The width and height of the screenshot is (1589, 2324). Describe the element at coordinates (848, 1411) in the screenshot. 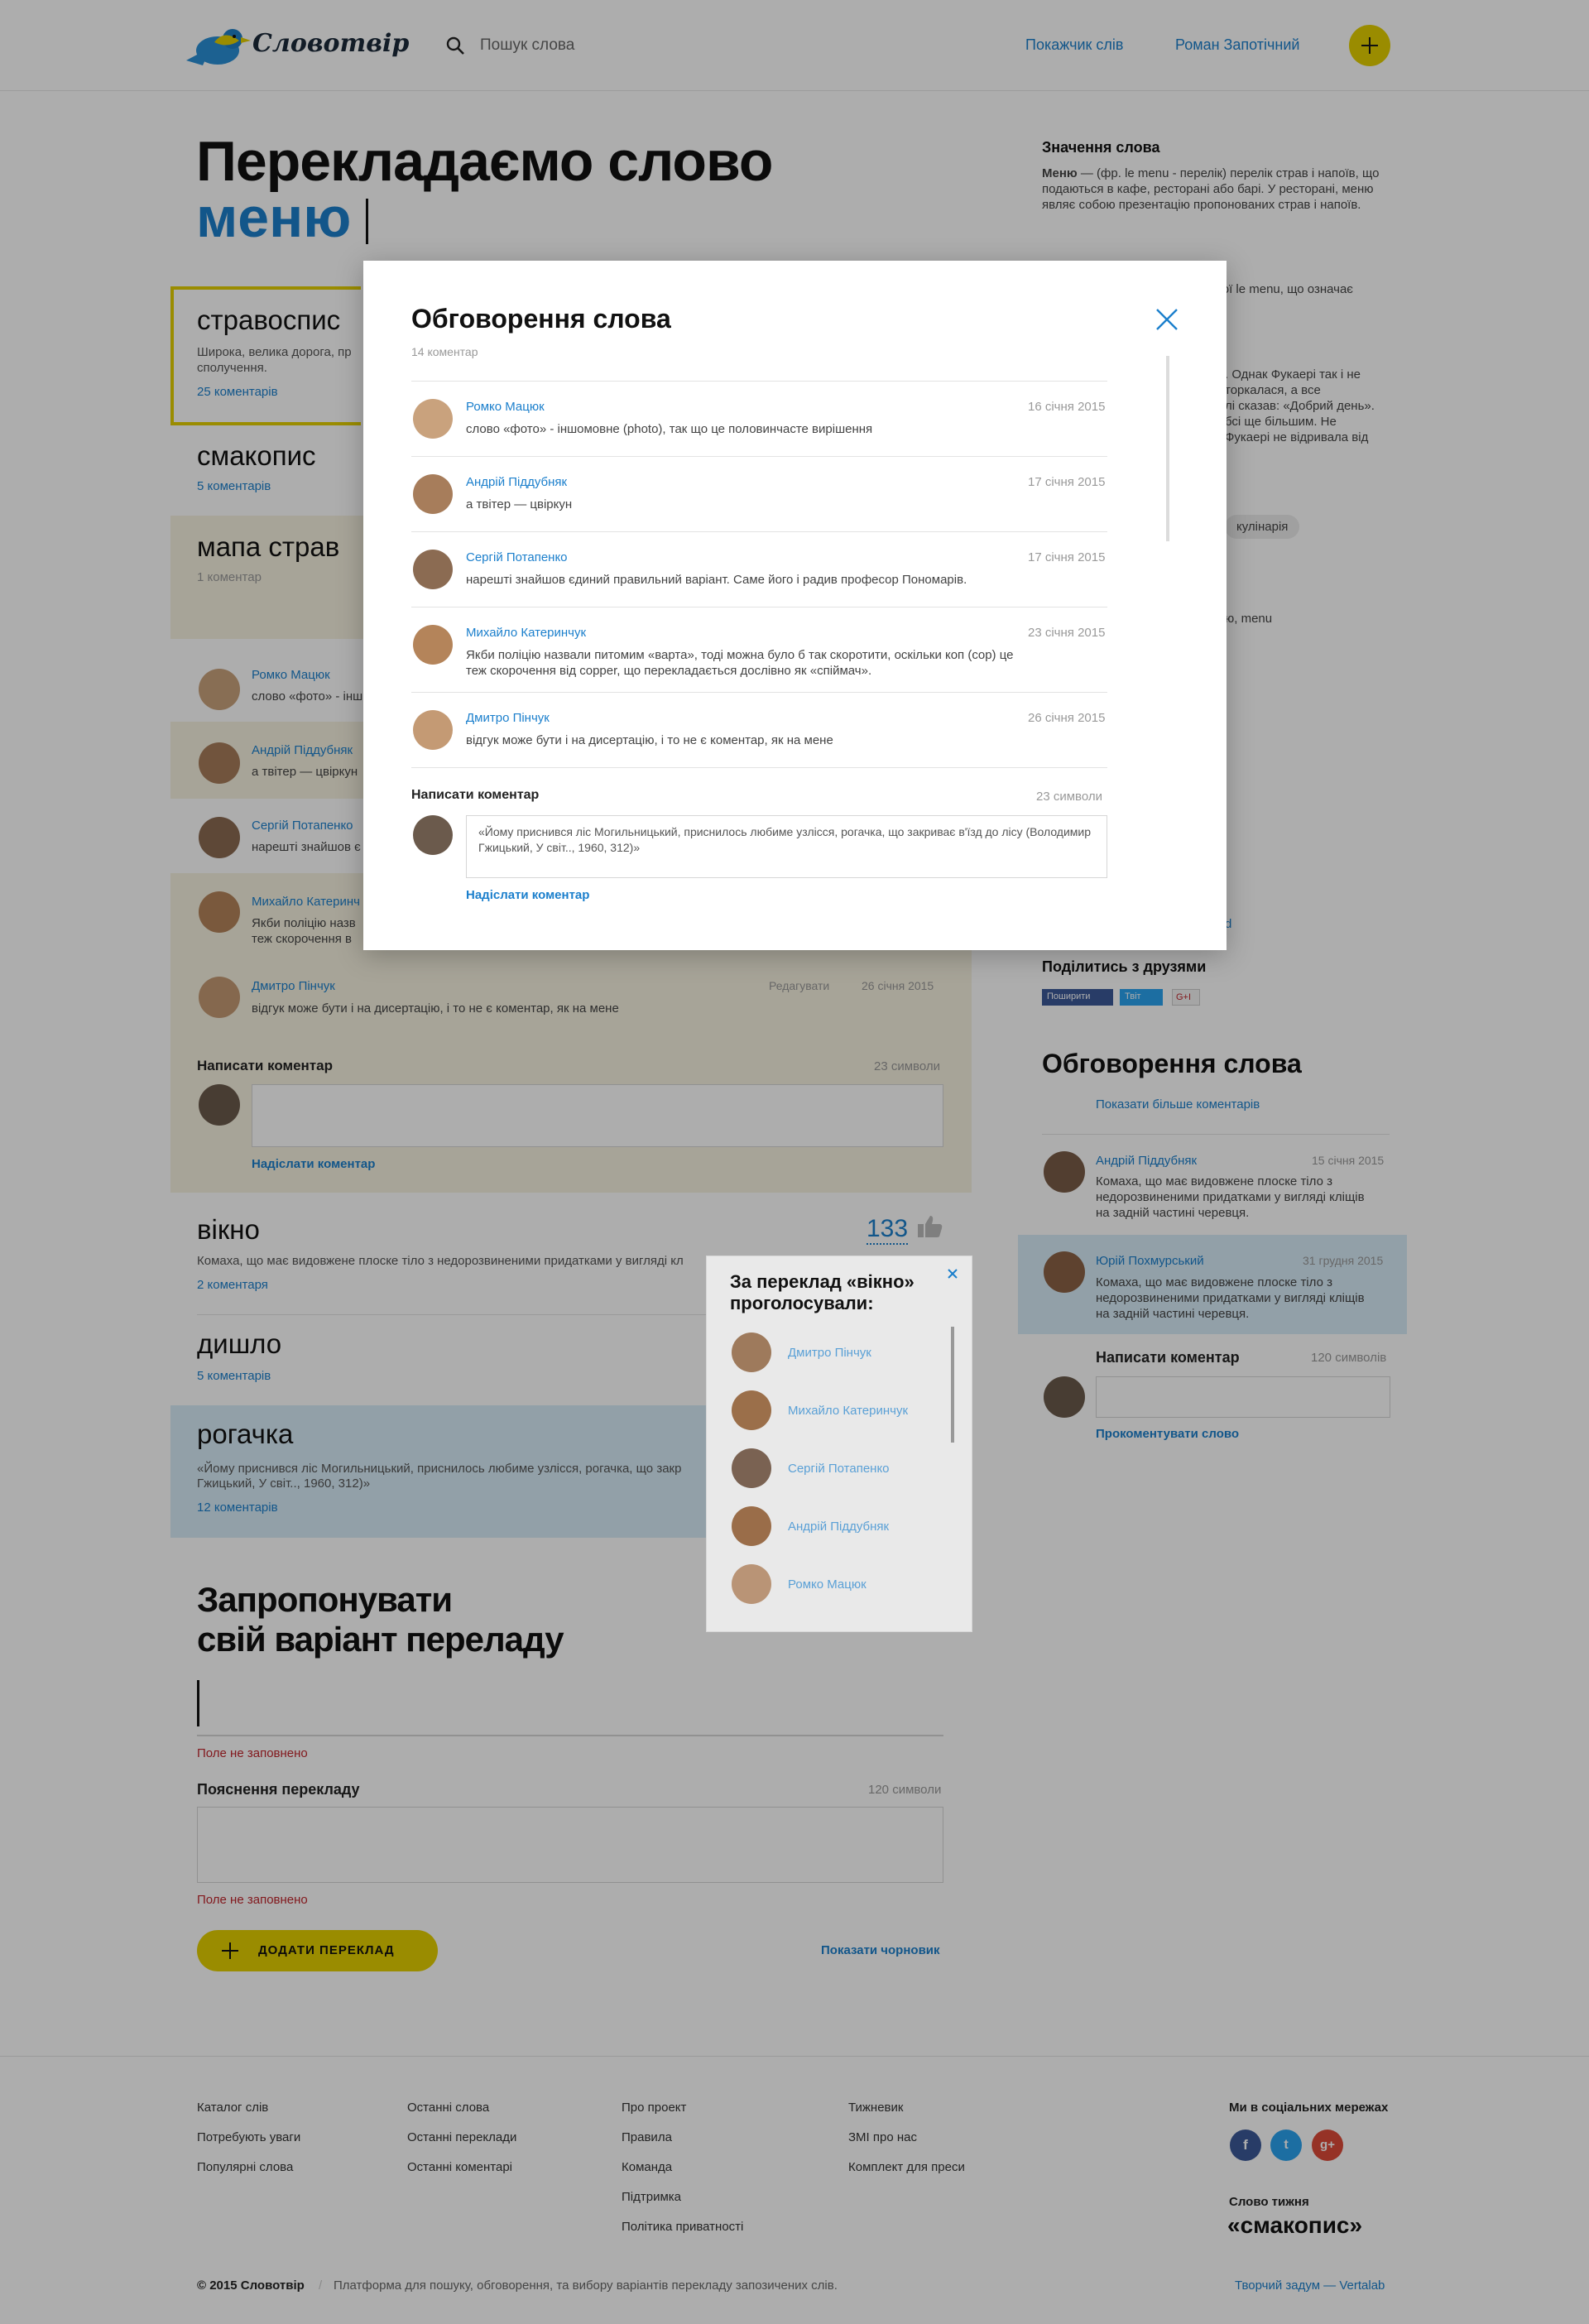

I see `voter-name: Михайло Катеринчук` at that location.